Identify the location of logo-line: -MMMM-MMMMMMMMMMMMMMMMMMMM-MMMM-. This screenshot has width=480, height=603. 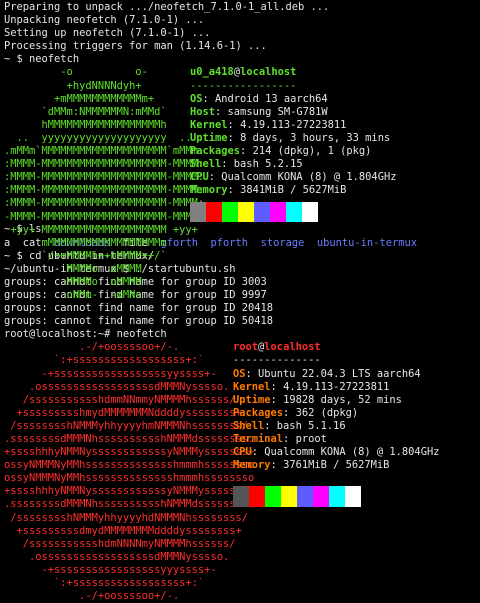
(104, 216).